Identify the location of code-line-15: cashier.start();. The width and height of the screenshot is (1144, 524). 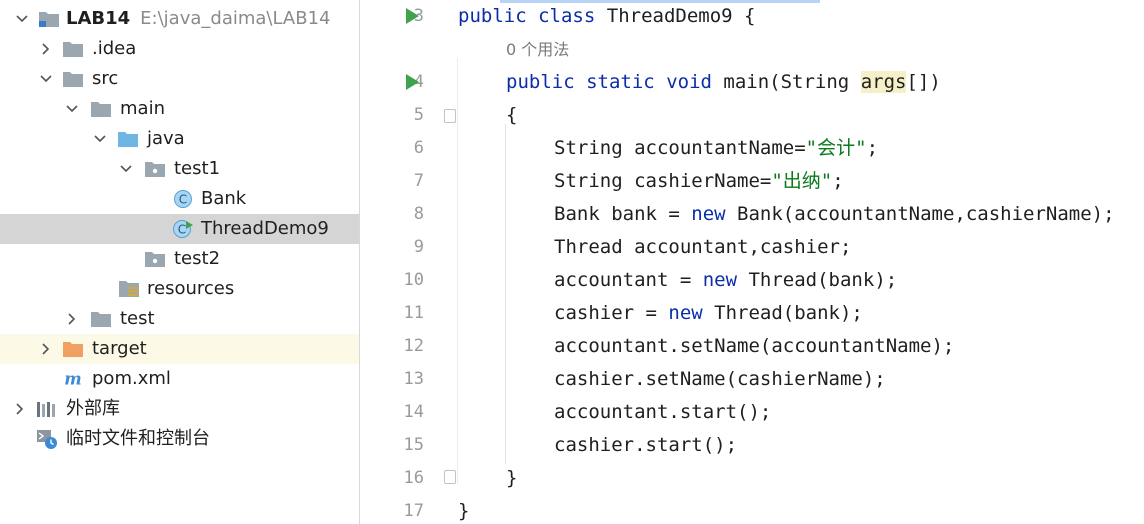
(645, 445).